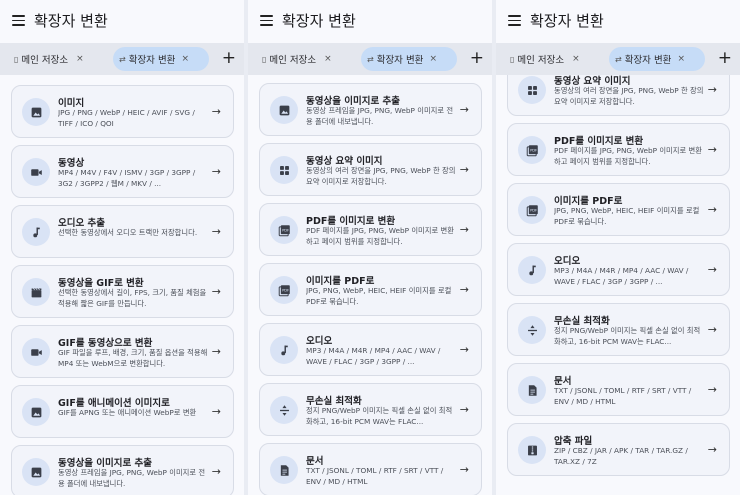  Describe the element at coordinates (71, 103) in the screenshot. I see `item-title: 이미지` at that location.